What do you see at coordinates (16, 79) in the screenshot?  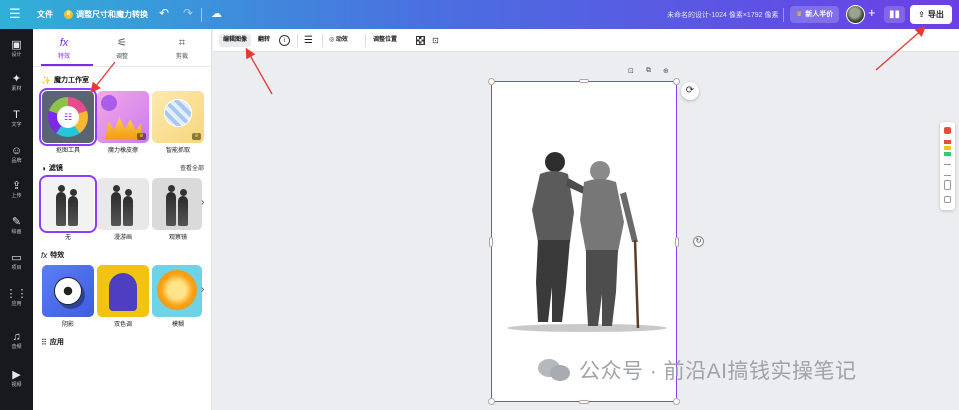 I see `elements-icon: ✦` at bounding box center [16, 79].